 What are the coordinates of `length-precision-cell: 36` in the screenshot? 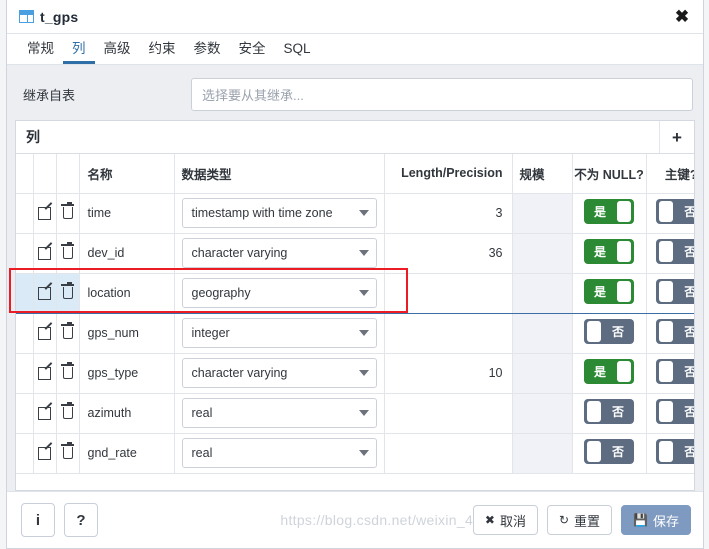 It's located at (448, 253).